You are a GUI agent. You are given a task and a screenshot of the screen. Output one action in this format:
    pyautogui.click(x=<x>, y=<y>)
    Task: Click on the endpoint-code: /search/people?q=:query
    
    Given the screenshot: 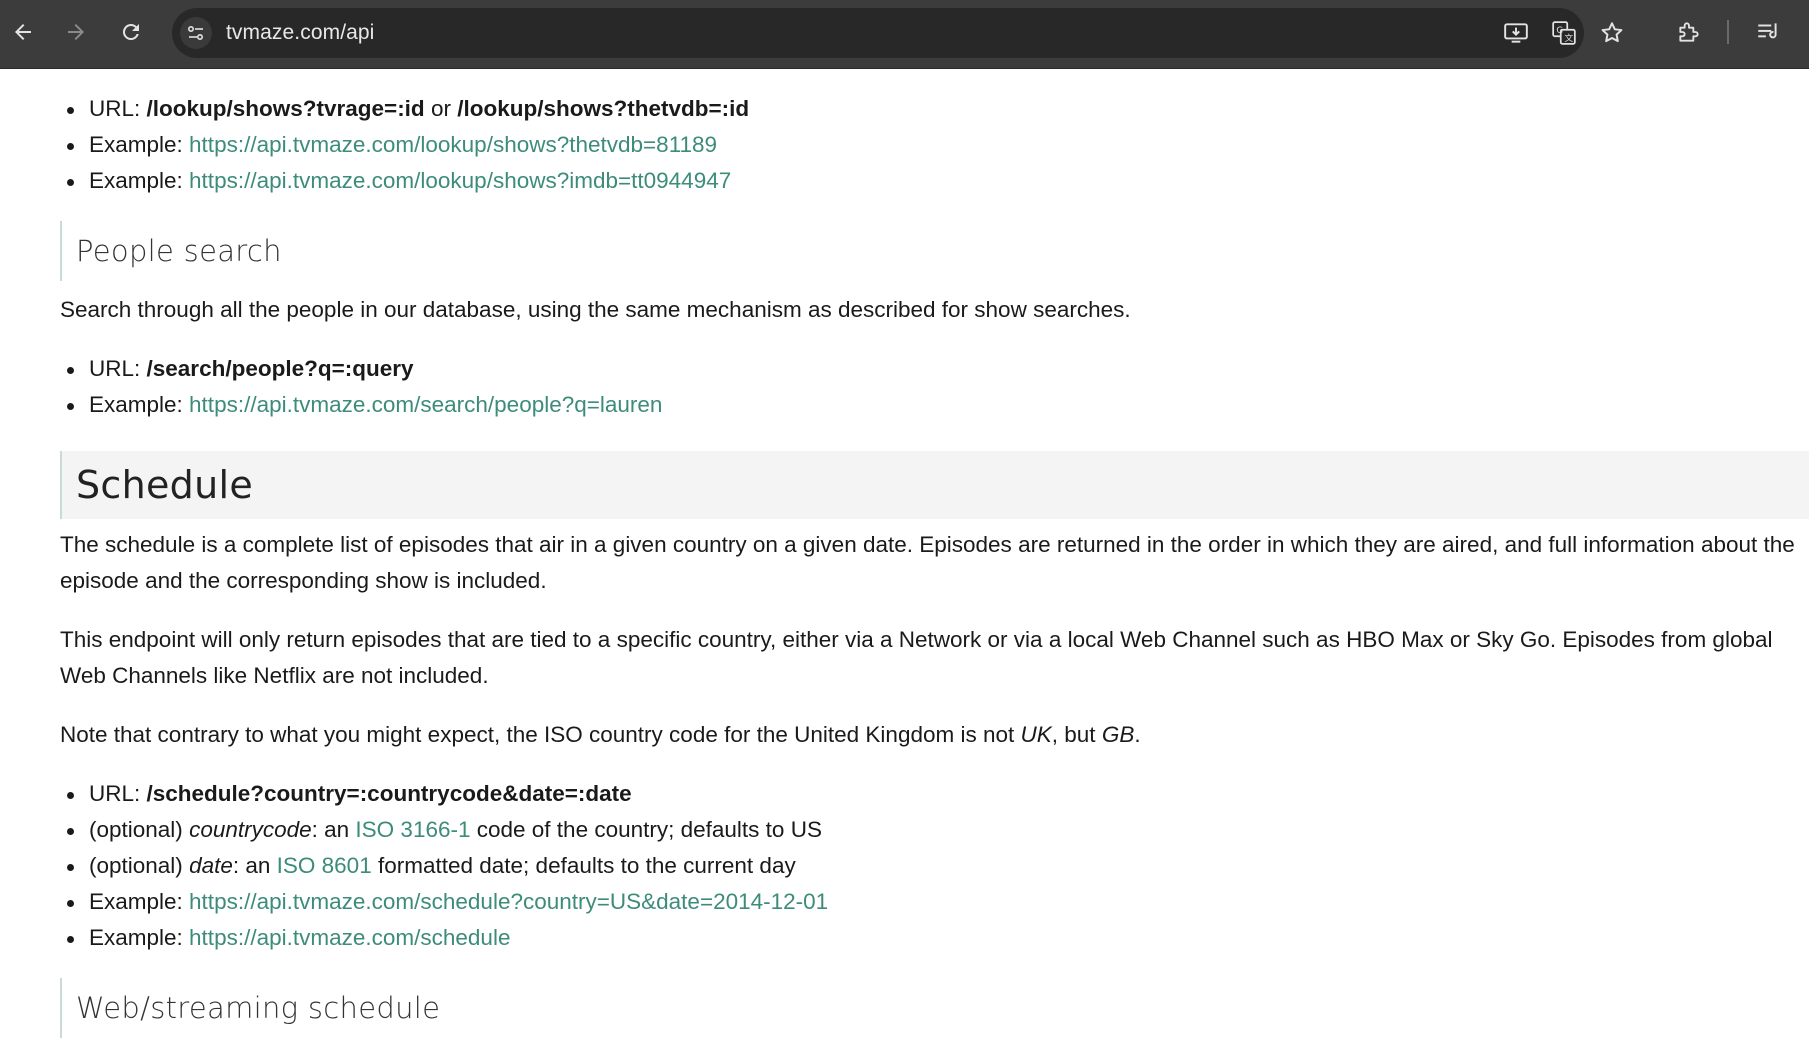 What is the action you would take?
    pyautogui.click(x=280, y=368)
    